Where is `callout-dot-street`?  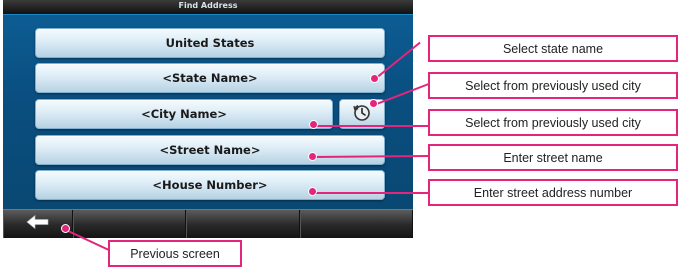 callout-dot-street is located at coordinates (312, 156).